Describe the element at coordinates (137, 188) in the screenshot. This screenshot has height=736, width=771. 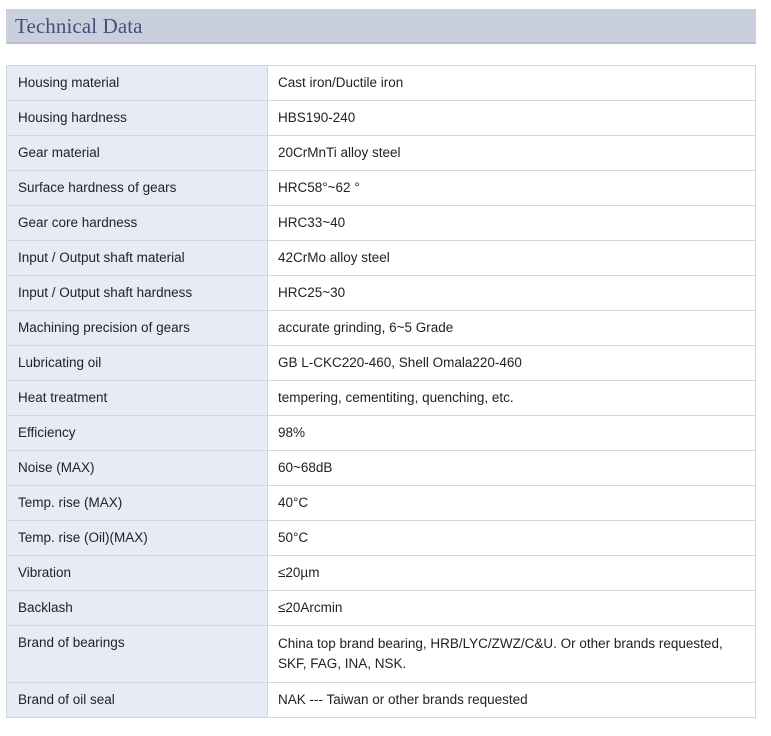
I see `row-label: Surface hardness of gears` at that location.